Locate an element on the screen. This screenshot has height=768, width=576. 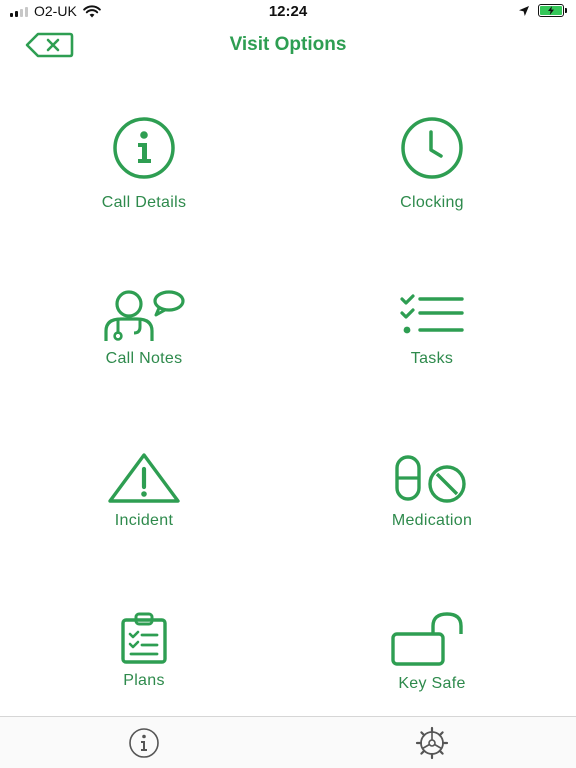
plans-label: Plans is located at coordinates (144, 680).